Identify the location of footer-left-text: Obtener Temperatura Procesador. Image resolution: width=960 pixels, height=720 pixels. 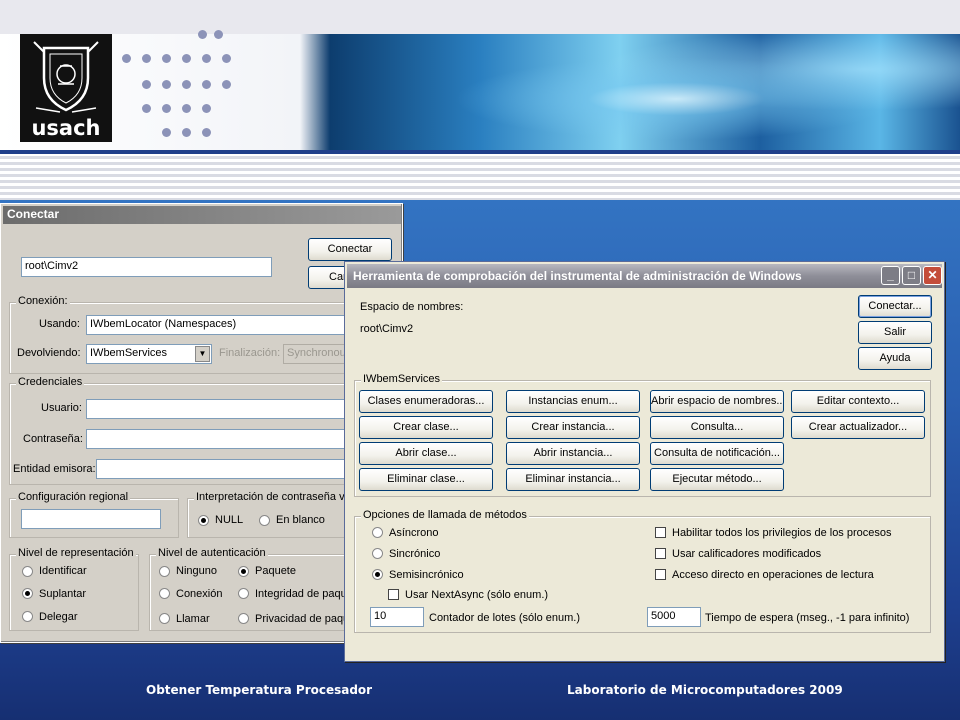
(259, 690).